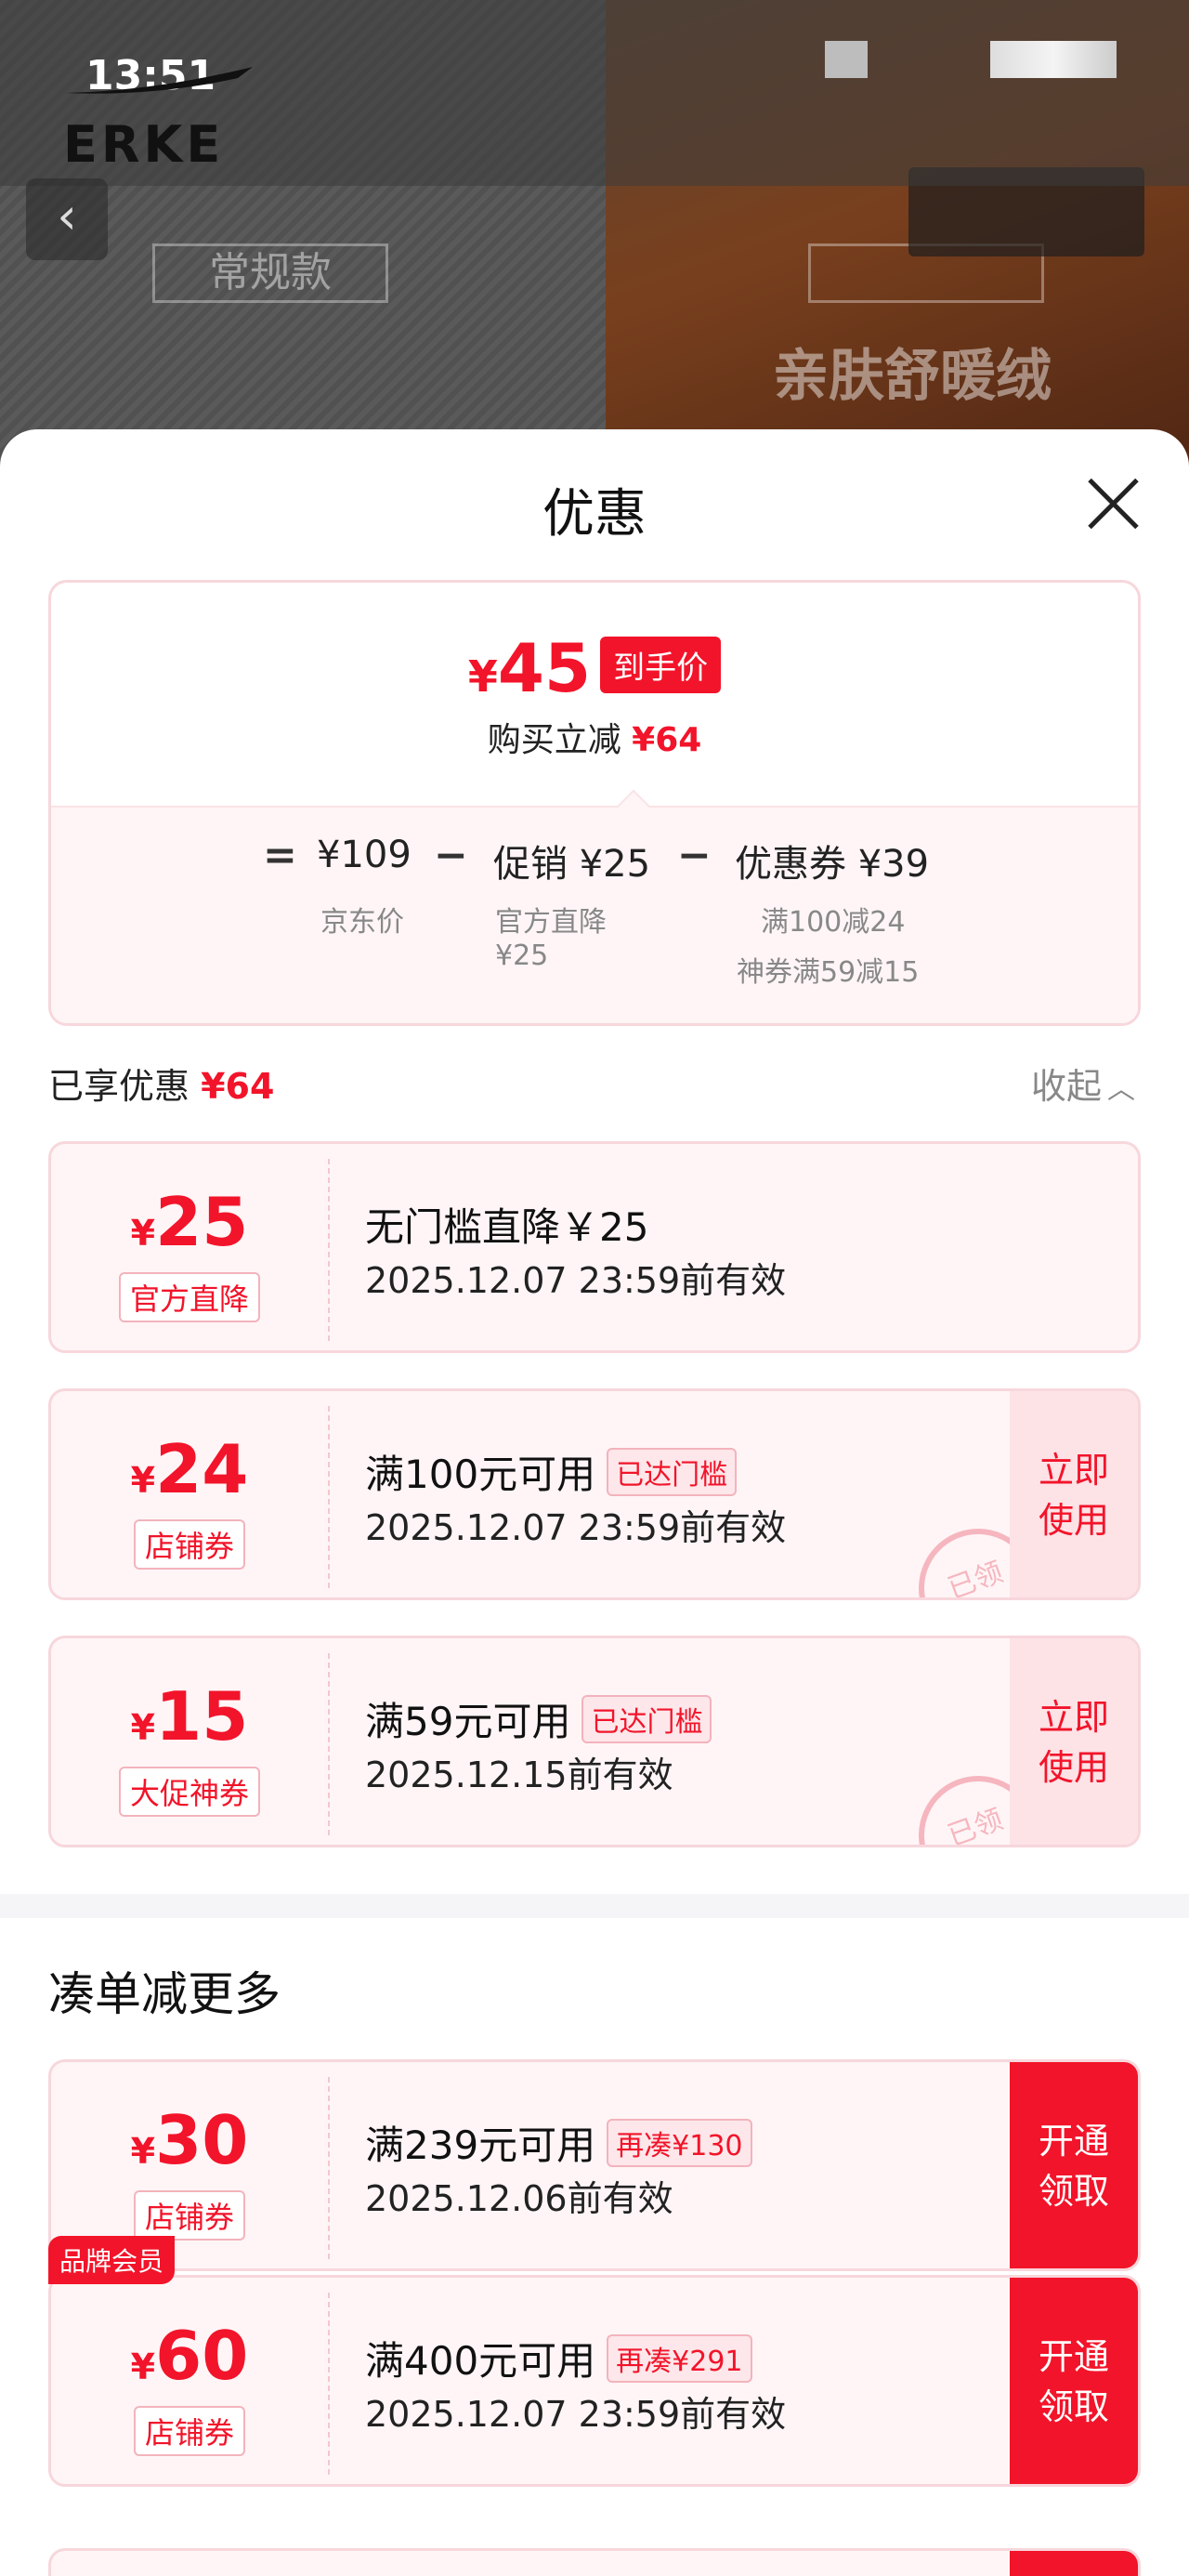  I want to click on coupon-title: 无门槛直降￥25, so click(507, 1227).